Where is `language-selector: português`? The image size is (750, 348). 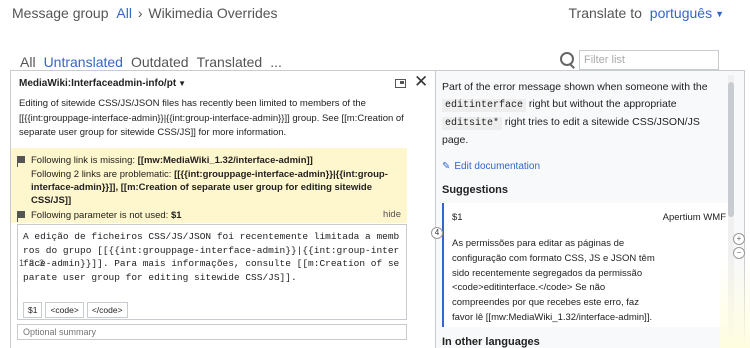 language-selector: português is located at coordinates (681, 13).